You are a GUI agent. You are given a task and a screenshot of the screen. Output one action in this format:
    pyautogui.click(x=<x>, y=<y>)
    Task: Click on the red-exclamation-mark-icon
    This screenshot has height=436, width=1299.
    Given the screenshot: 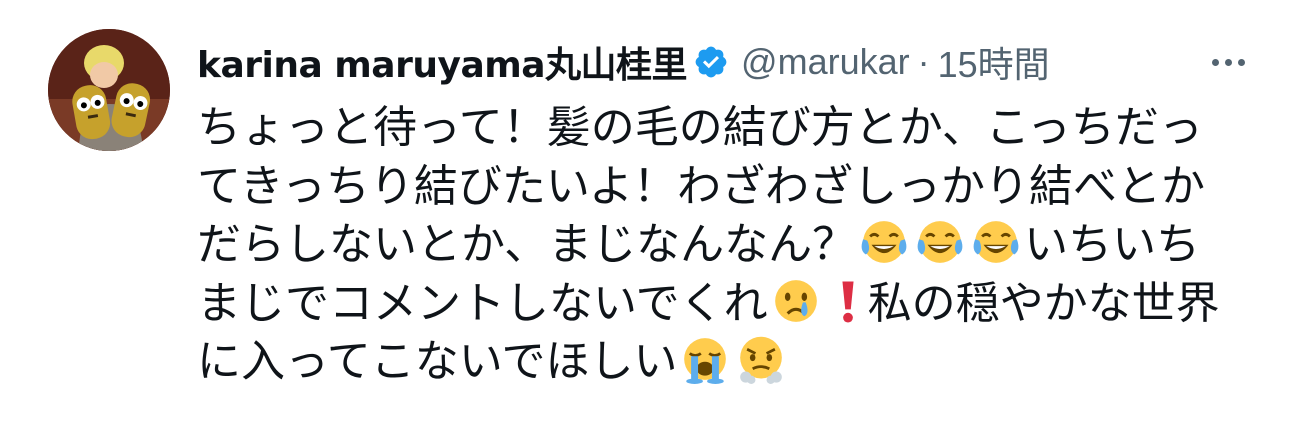 What is the action you would take?
    pyautogui.click(x=848, y=302)
    